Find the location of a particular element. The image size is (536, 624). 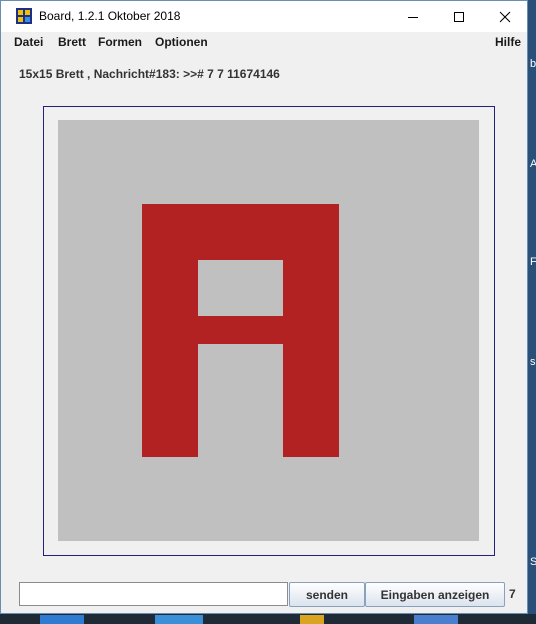

desktop-text-fragment: Si is located at coordinates (533, 562).